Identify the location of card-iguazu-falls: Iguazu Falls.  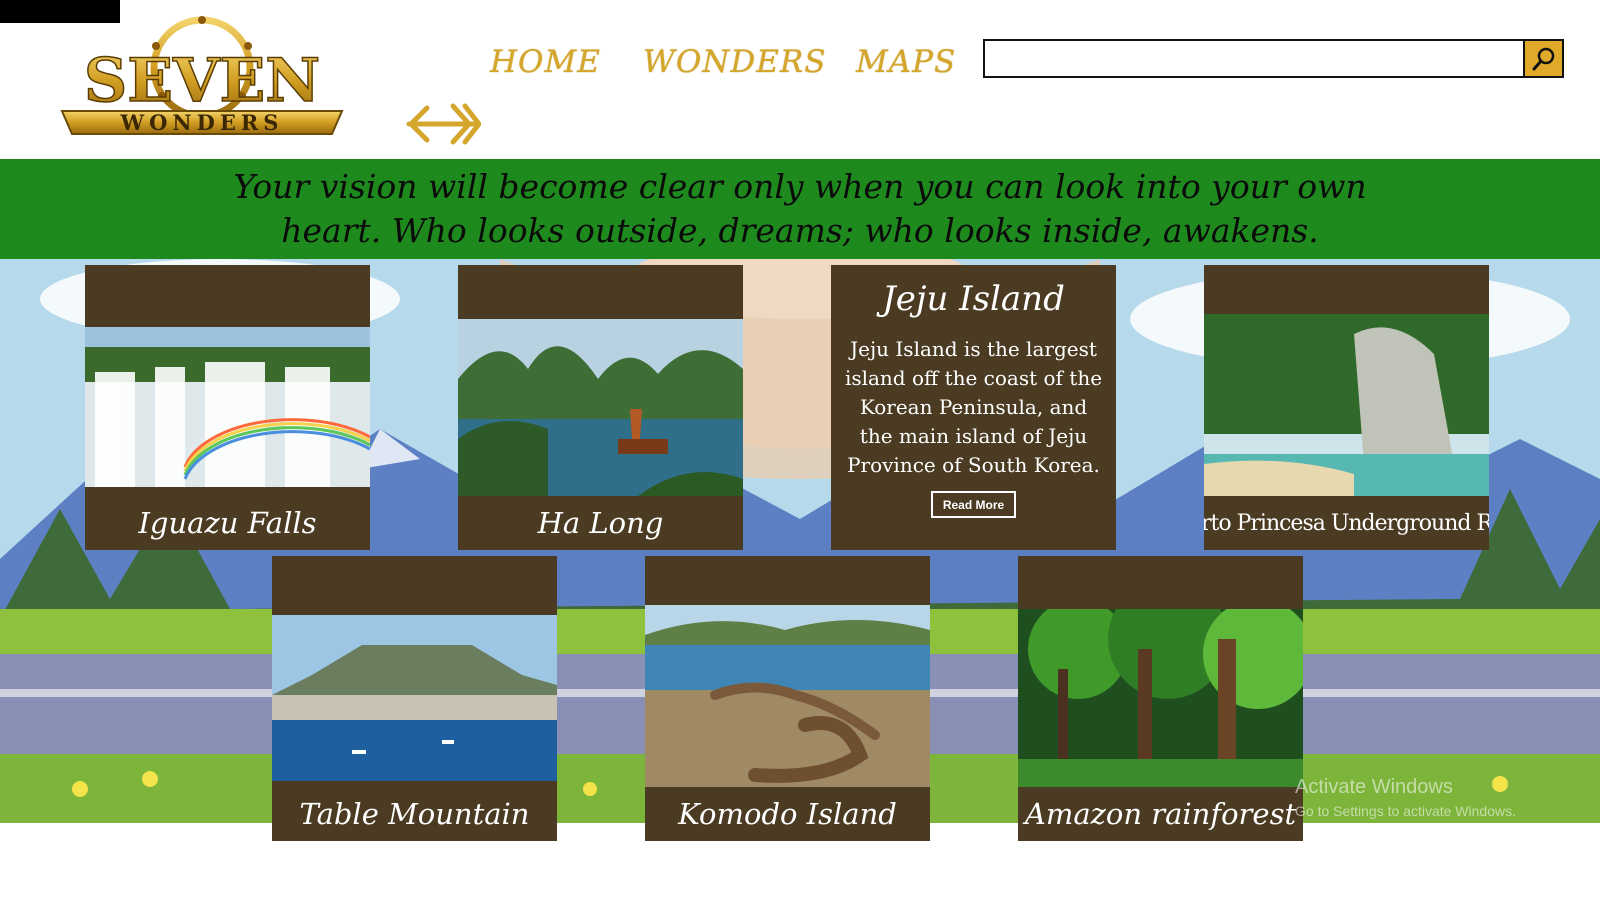
(227, 407).